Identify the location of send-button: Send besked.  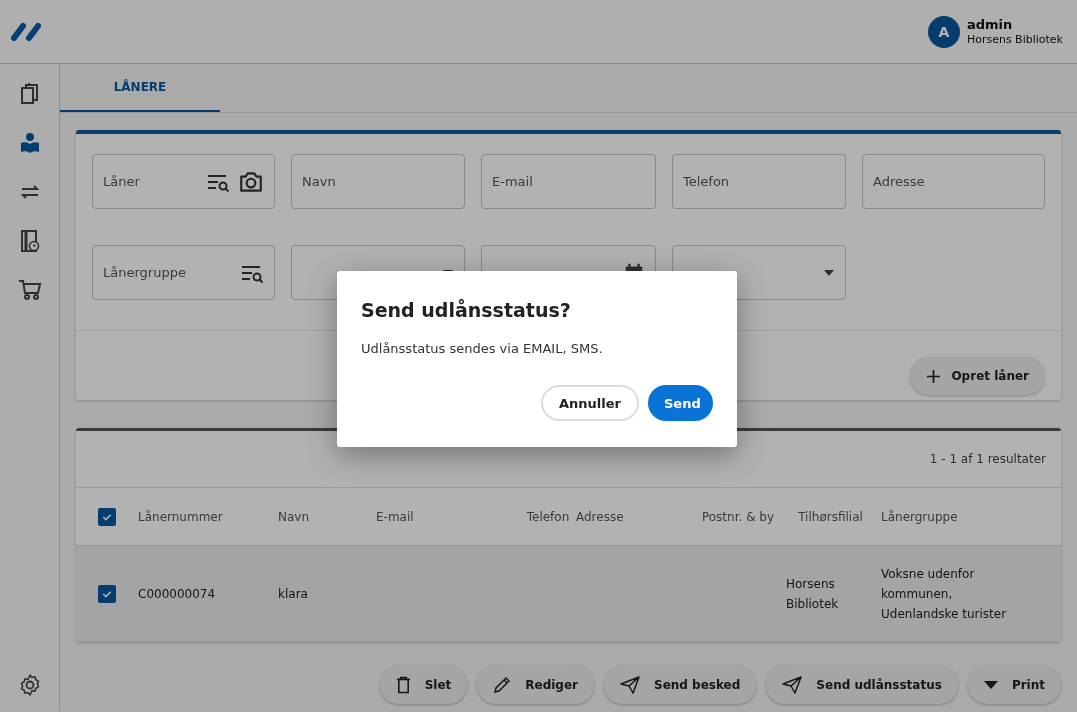
(680, 685).